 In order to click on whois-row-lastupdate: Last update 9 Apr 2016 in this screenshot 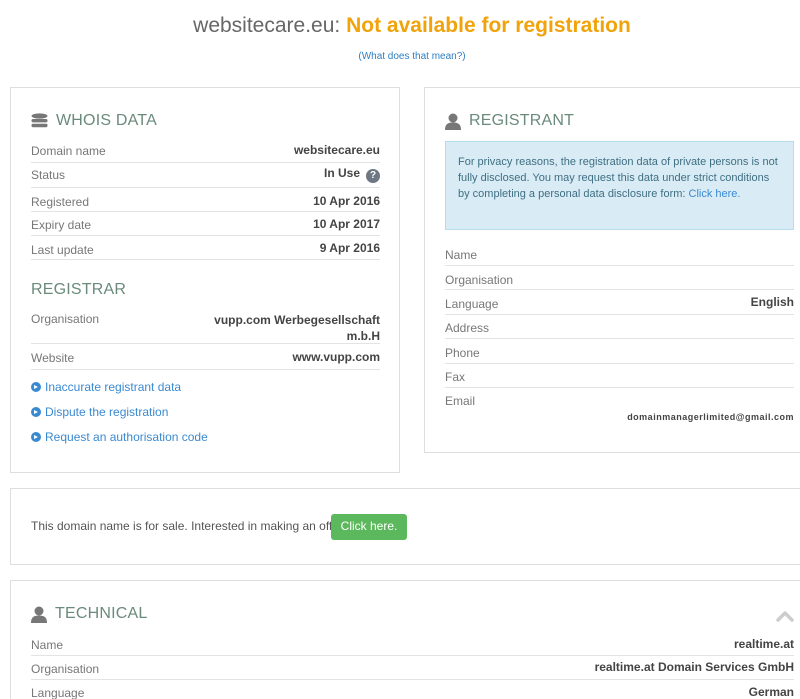, I will do `click(205, 248)`.